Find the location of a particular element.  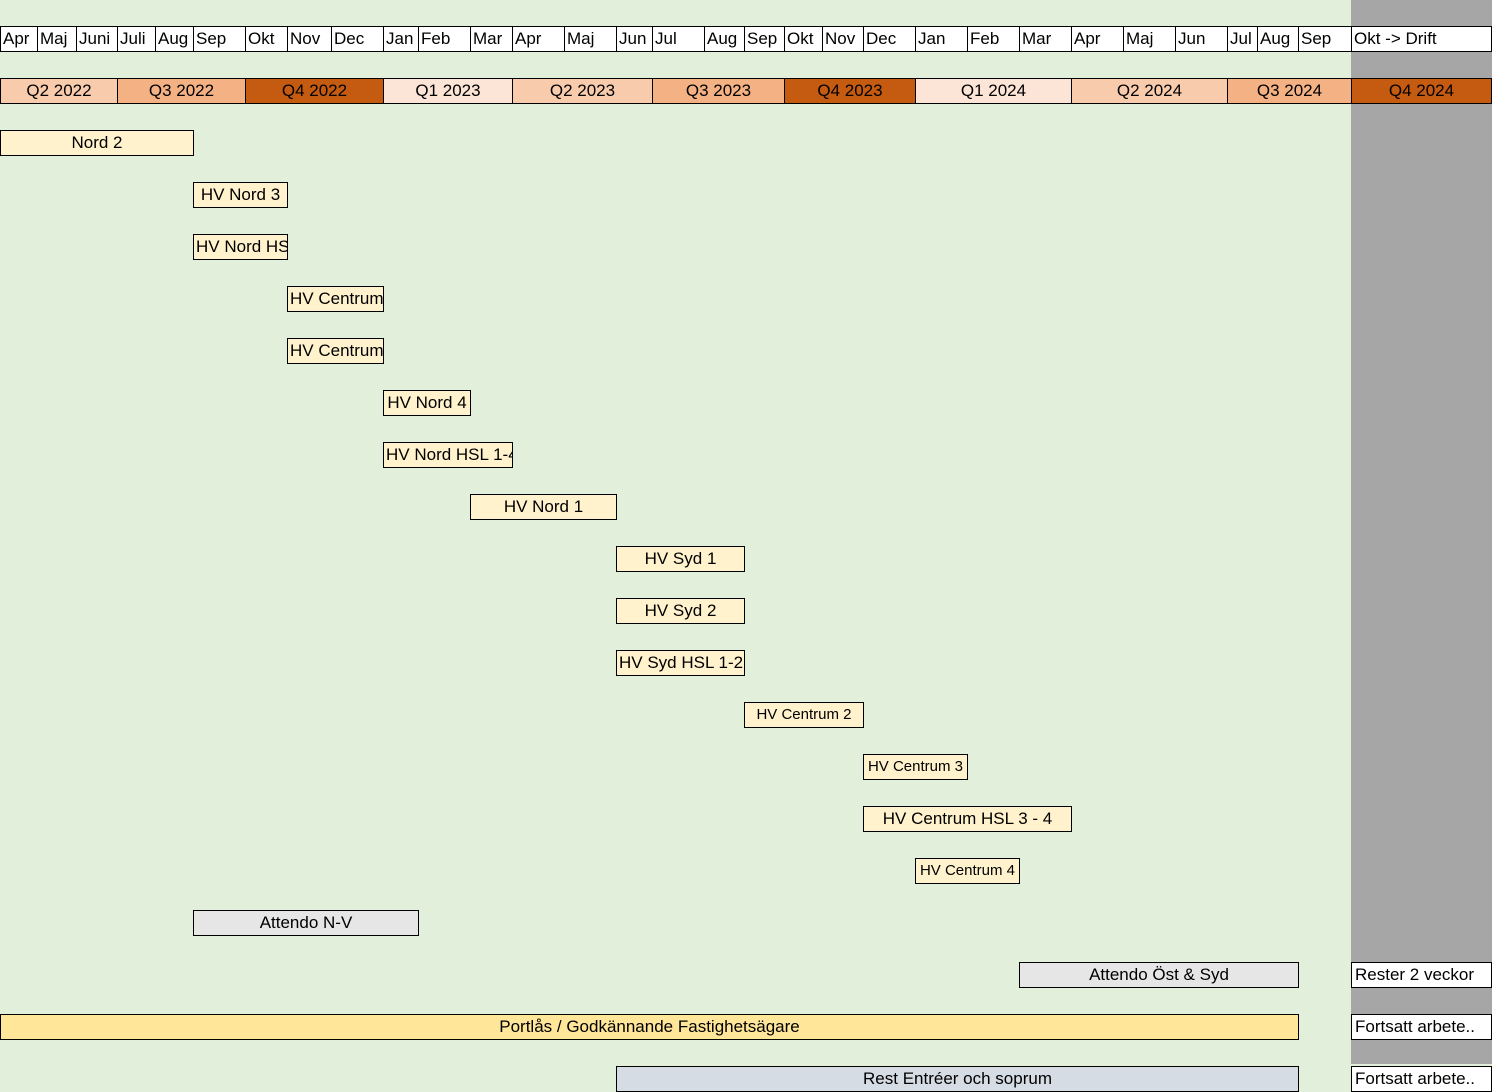

quarter-header-cell: Q2 2022 is located at coordinates (59, 91).